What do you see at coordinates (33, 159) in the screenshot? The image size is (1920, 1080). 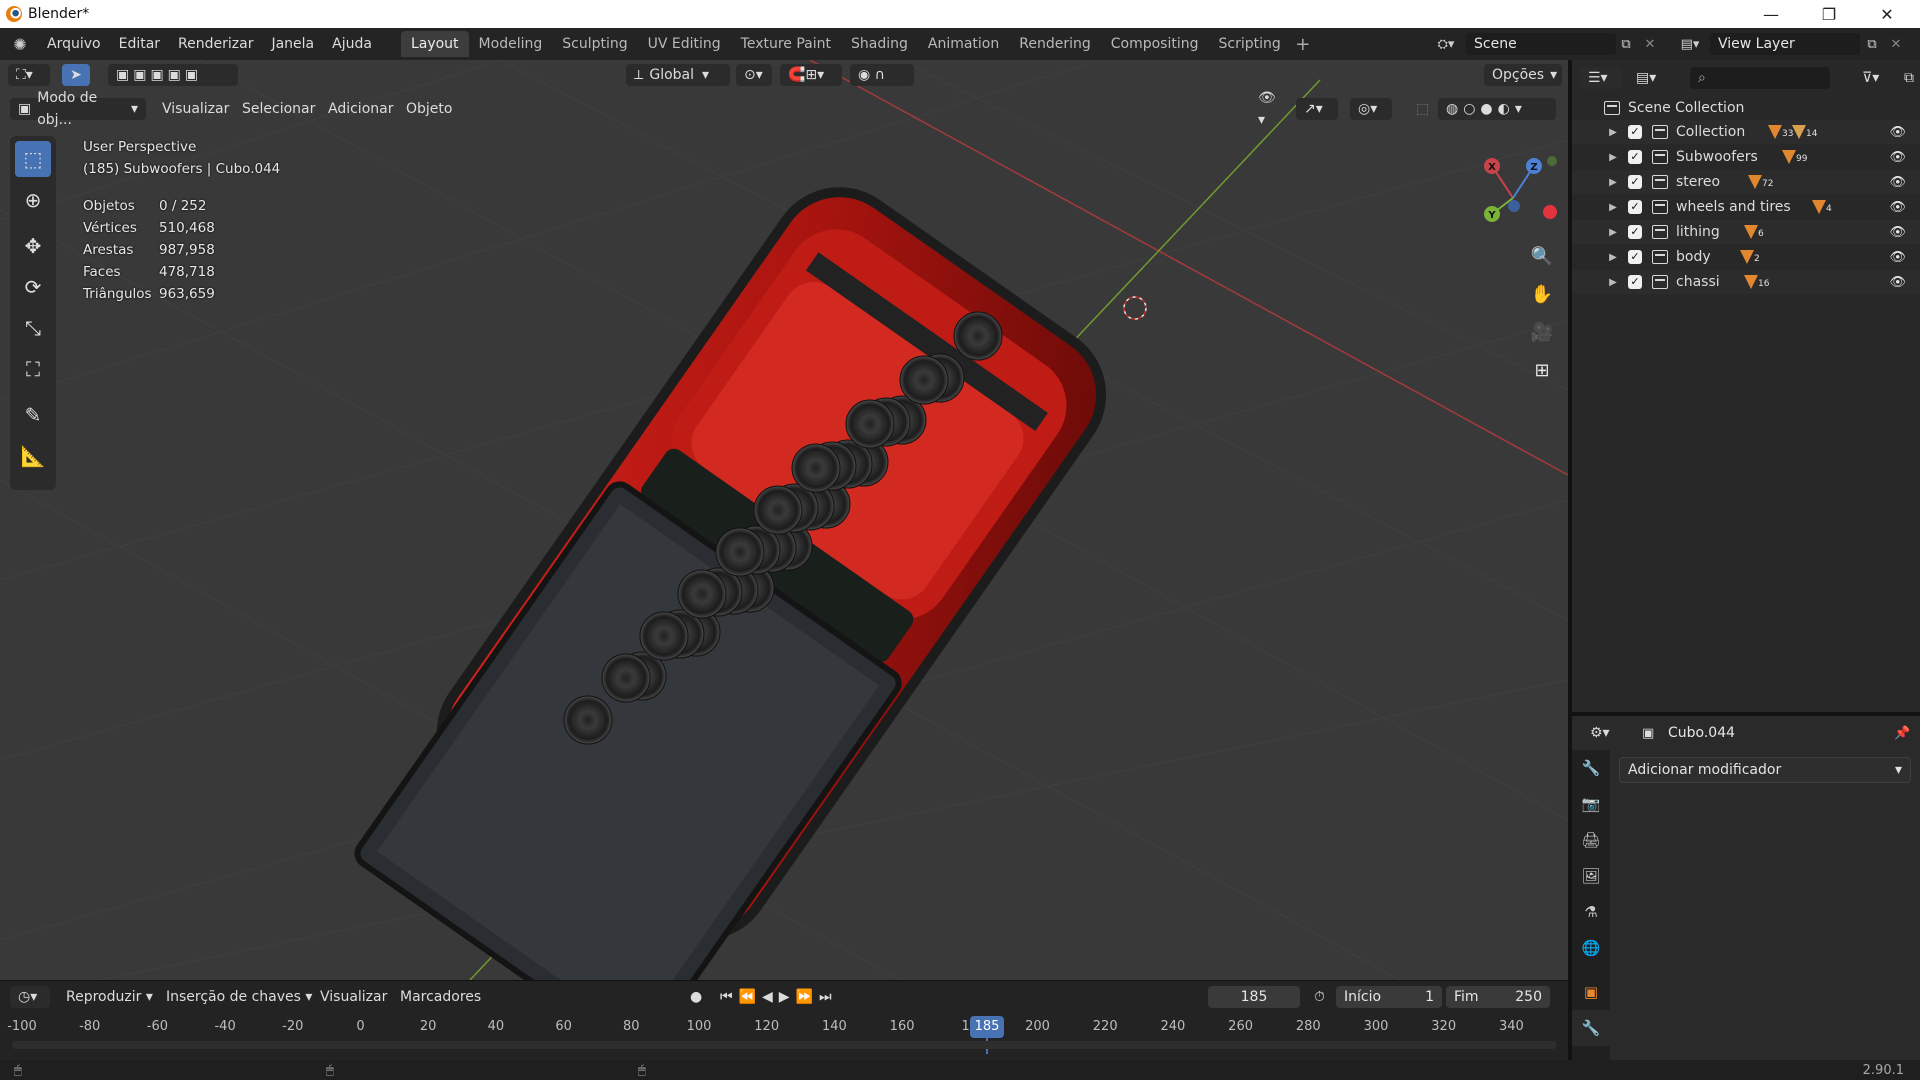 I see `select-box-icon: ⬚` at bounding box center [33, 159].